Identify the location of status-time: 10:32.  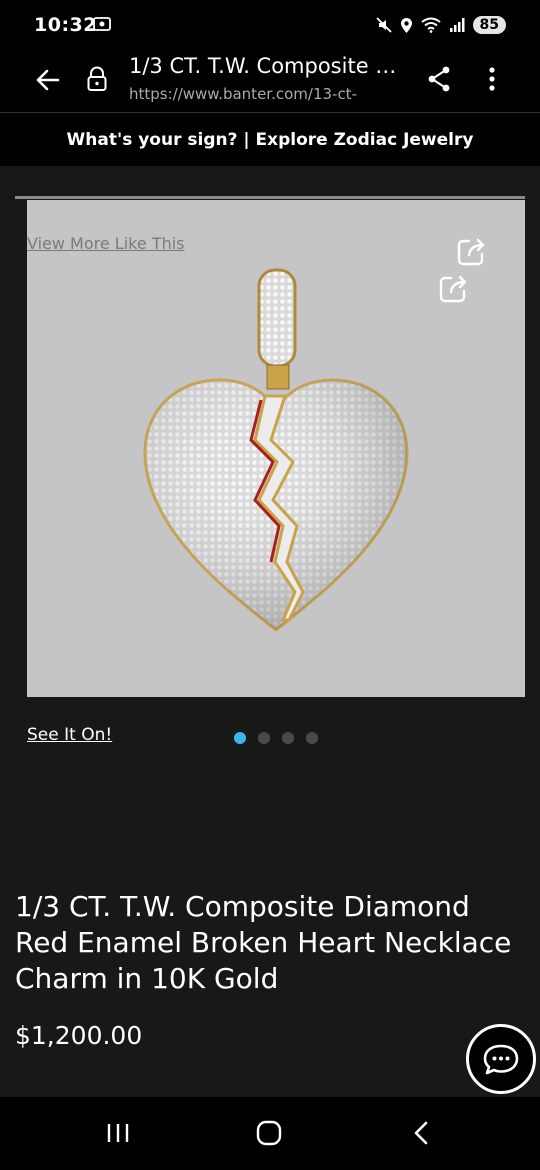
(65, 25).